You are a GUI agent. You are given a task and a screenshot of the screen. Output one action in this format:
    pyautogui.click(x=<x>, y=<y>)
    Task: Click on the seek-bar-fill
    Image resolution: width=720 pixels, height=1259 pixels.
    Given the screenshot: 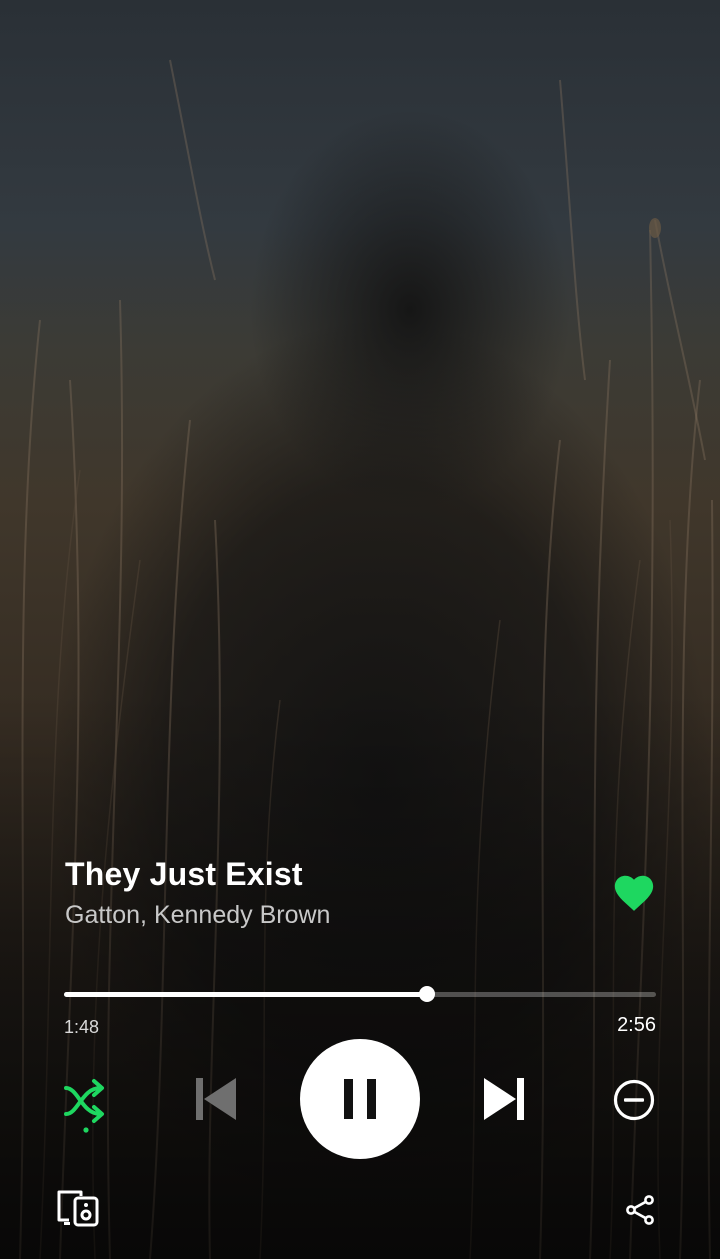 What is the action you would take?
    pyautogui.click(x=246, y=994)
    